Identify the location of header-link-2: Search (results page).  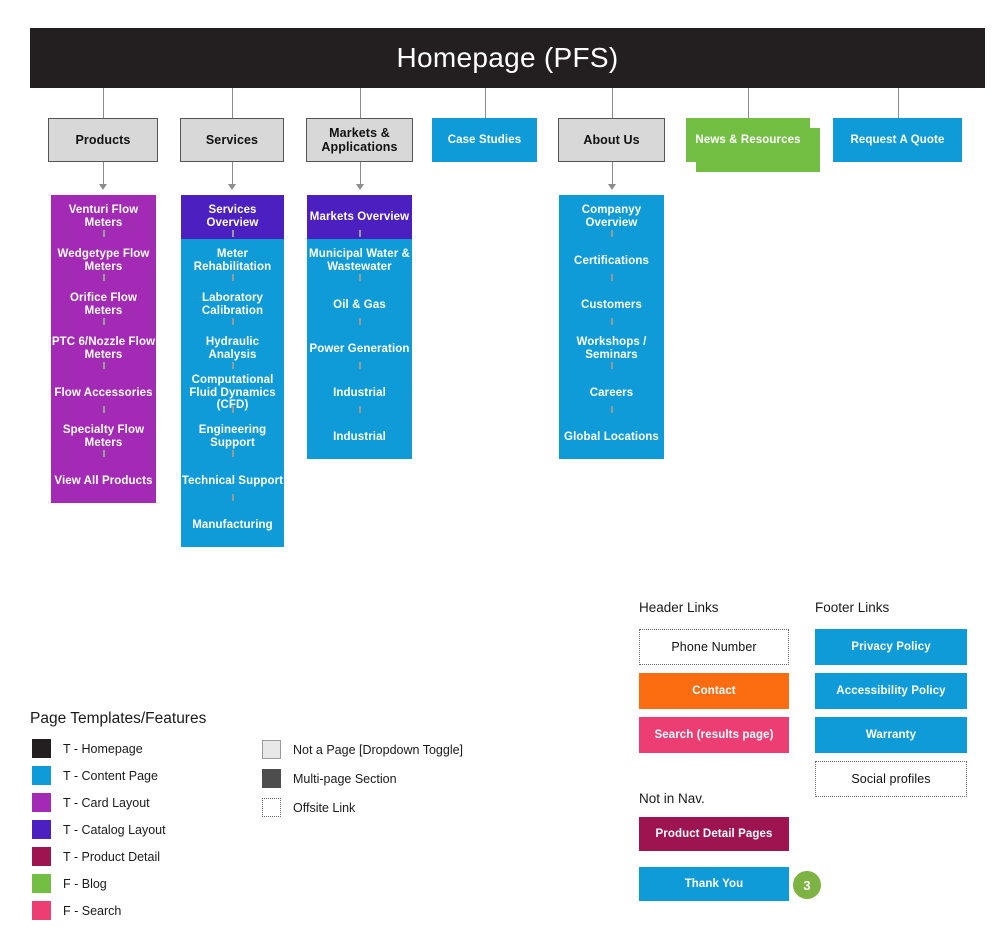
(714, 735).